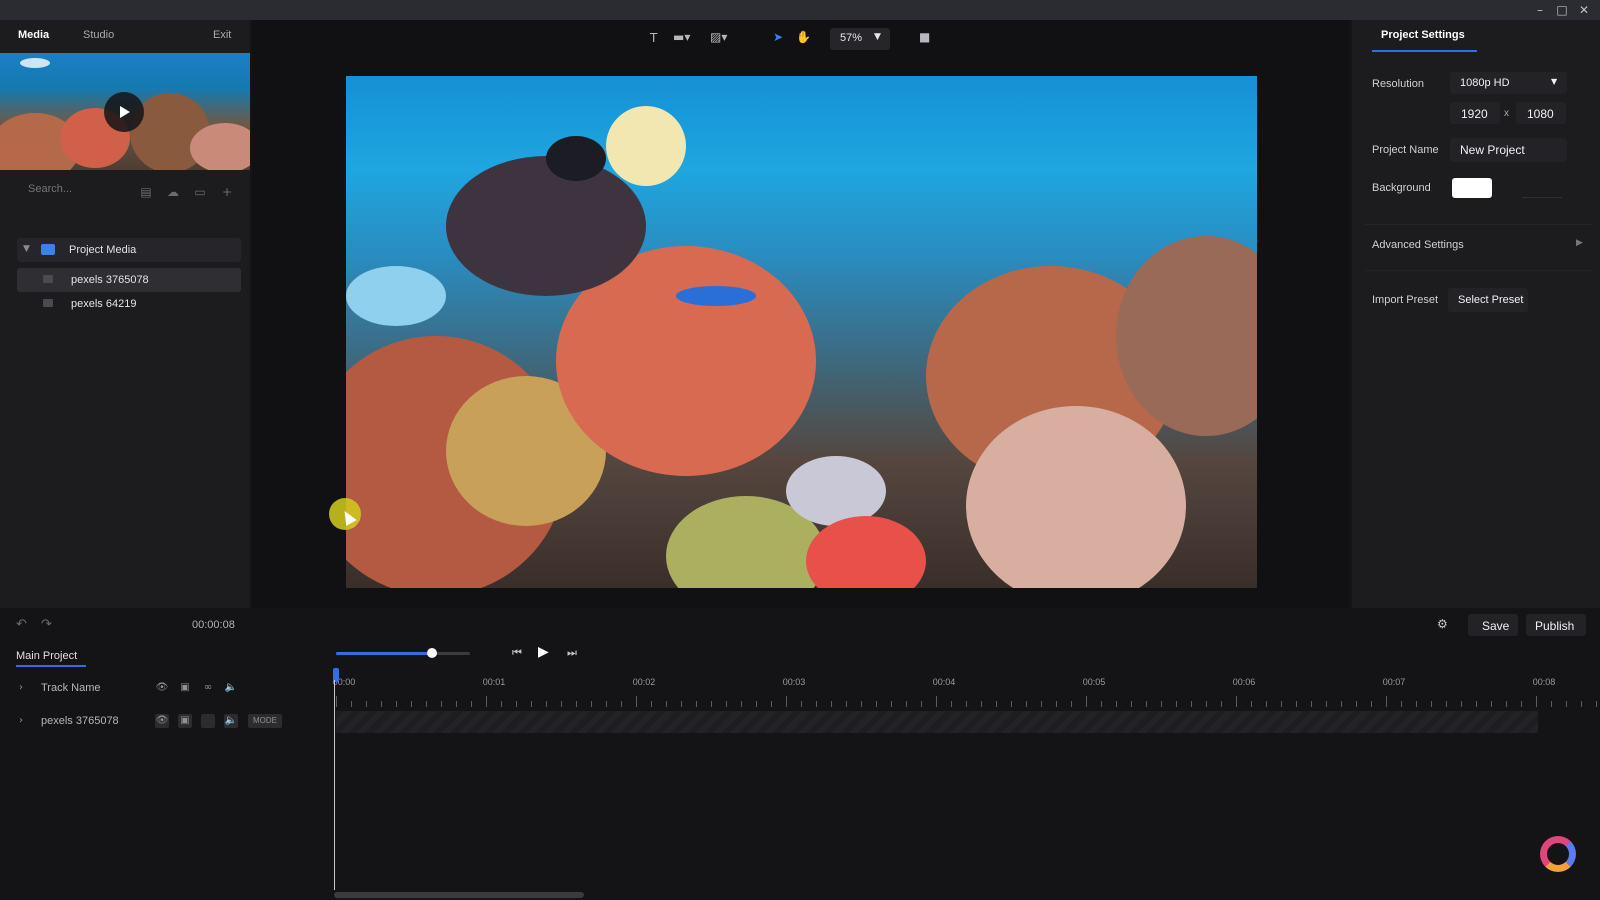 The height and width of the screenshot is (900, 1600). What do you see at coordinates (937, 722) in the screenshot?
I see `track-clip-area` at bounding box center [937, 722].